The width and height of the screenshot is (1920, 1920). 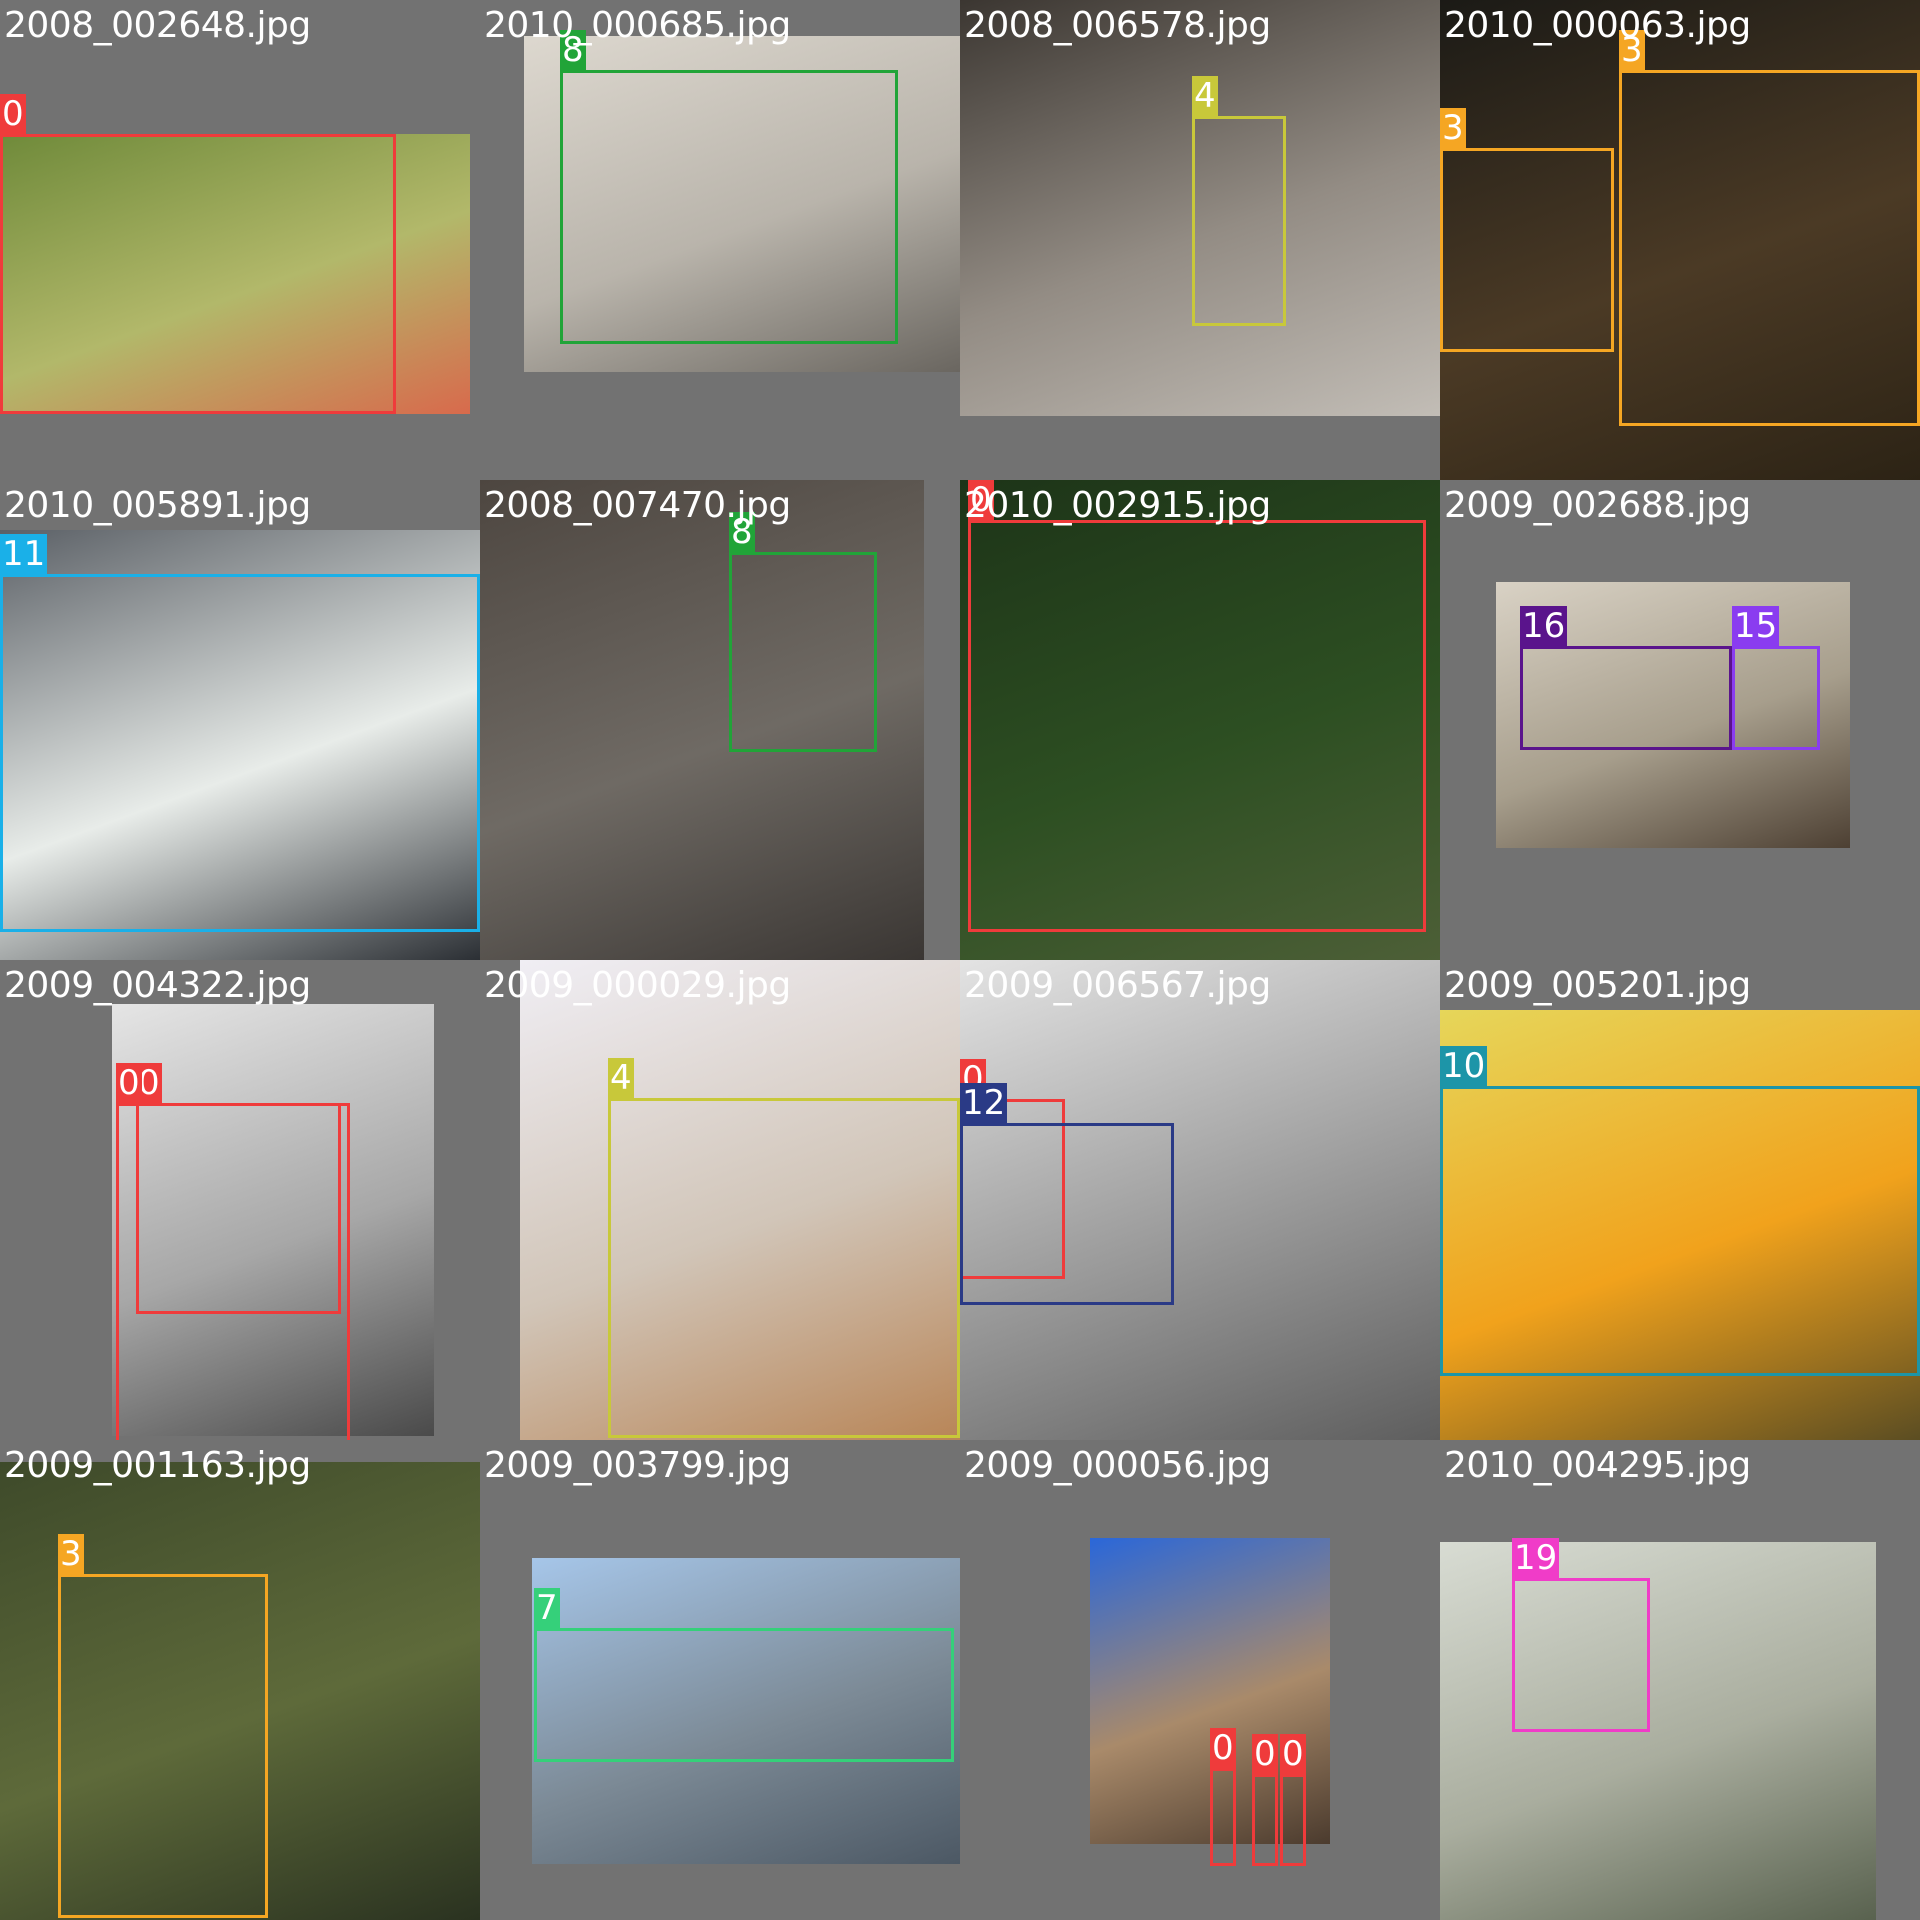 What do you see at coordinates (1117, 1465) in the screenshot?
I see `image-filename: 2009_000056.jpg` at bounding box center [1117, 1465].